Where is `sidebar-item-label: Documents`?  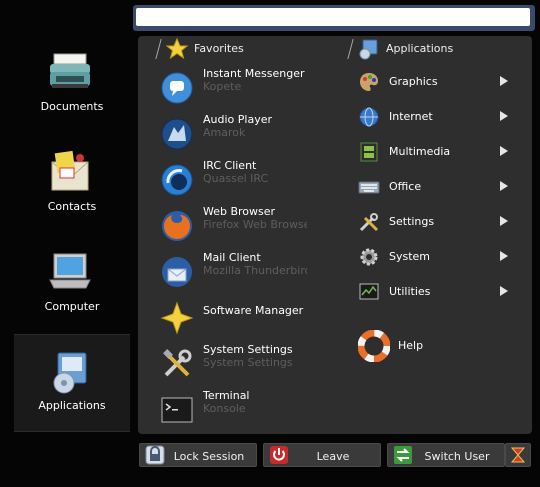
sidebar-item-label: Documents is located at coordinates (72, 106).